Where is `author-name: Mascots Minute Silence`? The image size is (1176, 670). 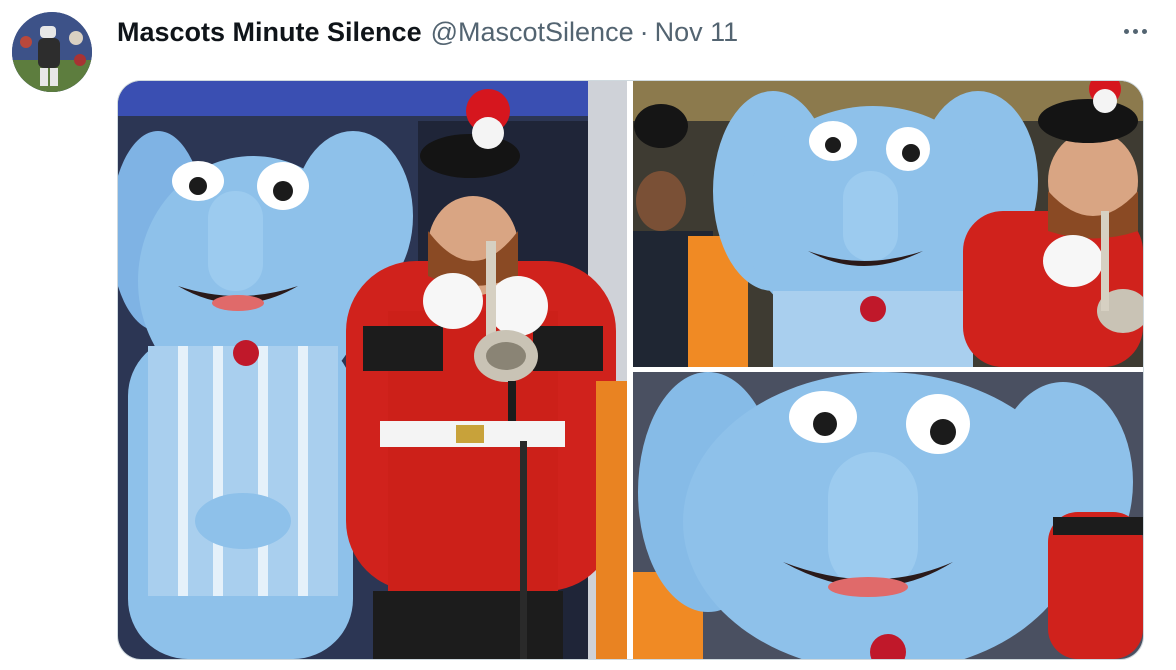
author-name: Mascots Minute Silence is located at coordinates (269, 32).